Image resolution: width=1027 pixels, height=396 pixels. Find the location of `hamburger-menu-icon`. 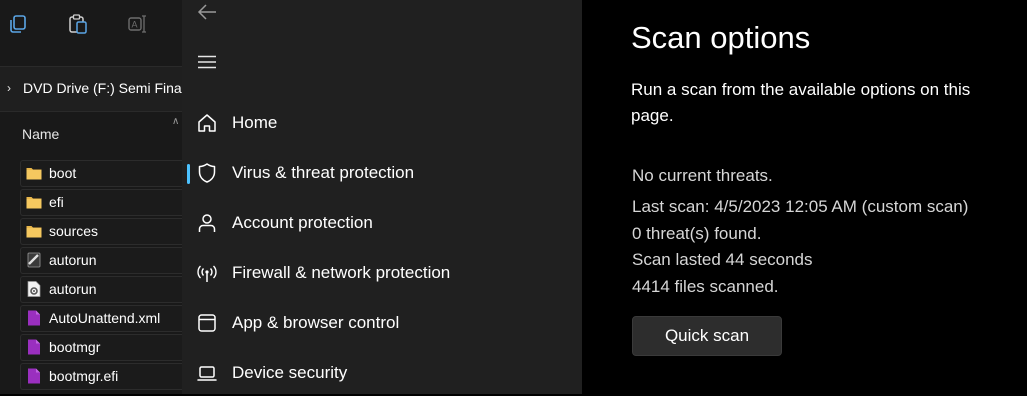

hamburger-menu-icon is located at coordinates (207, 62).